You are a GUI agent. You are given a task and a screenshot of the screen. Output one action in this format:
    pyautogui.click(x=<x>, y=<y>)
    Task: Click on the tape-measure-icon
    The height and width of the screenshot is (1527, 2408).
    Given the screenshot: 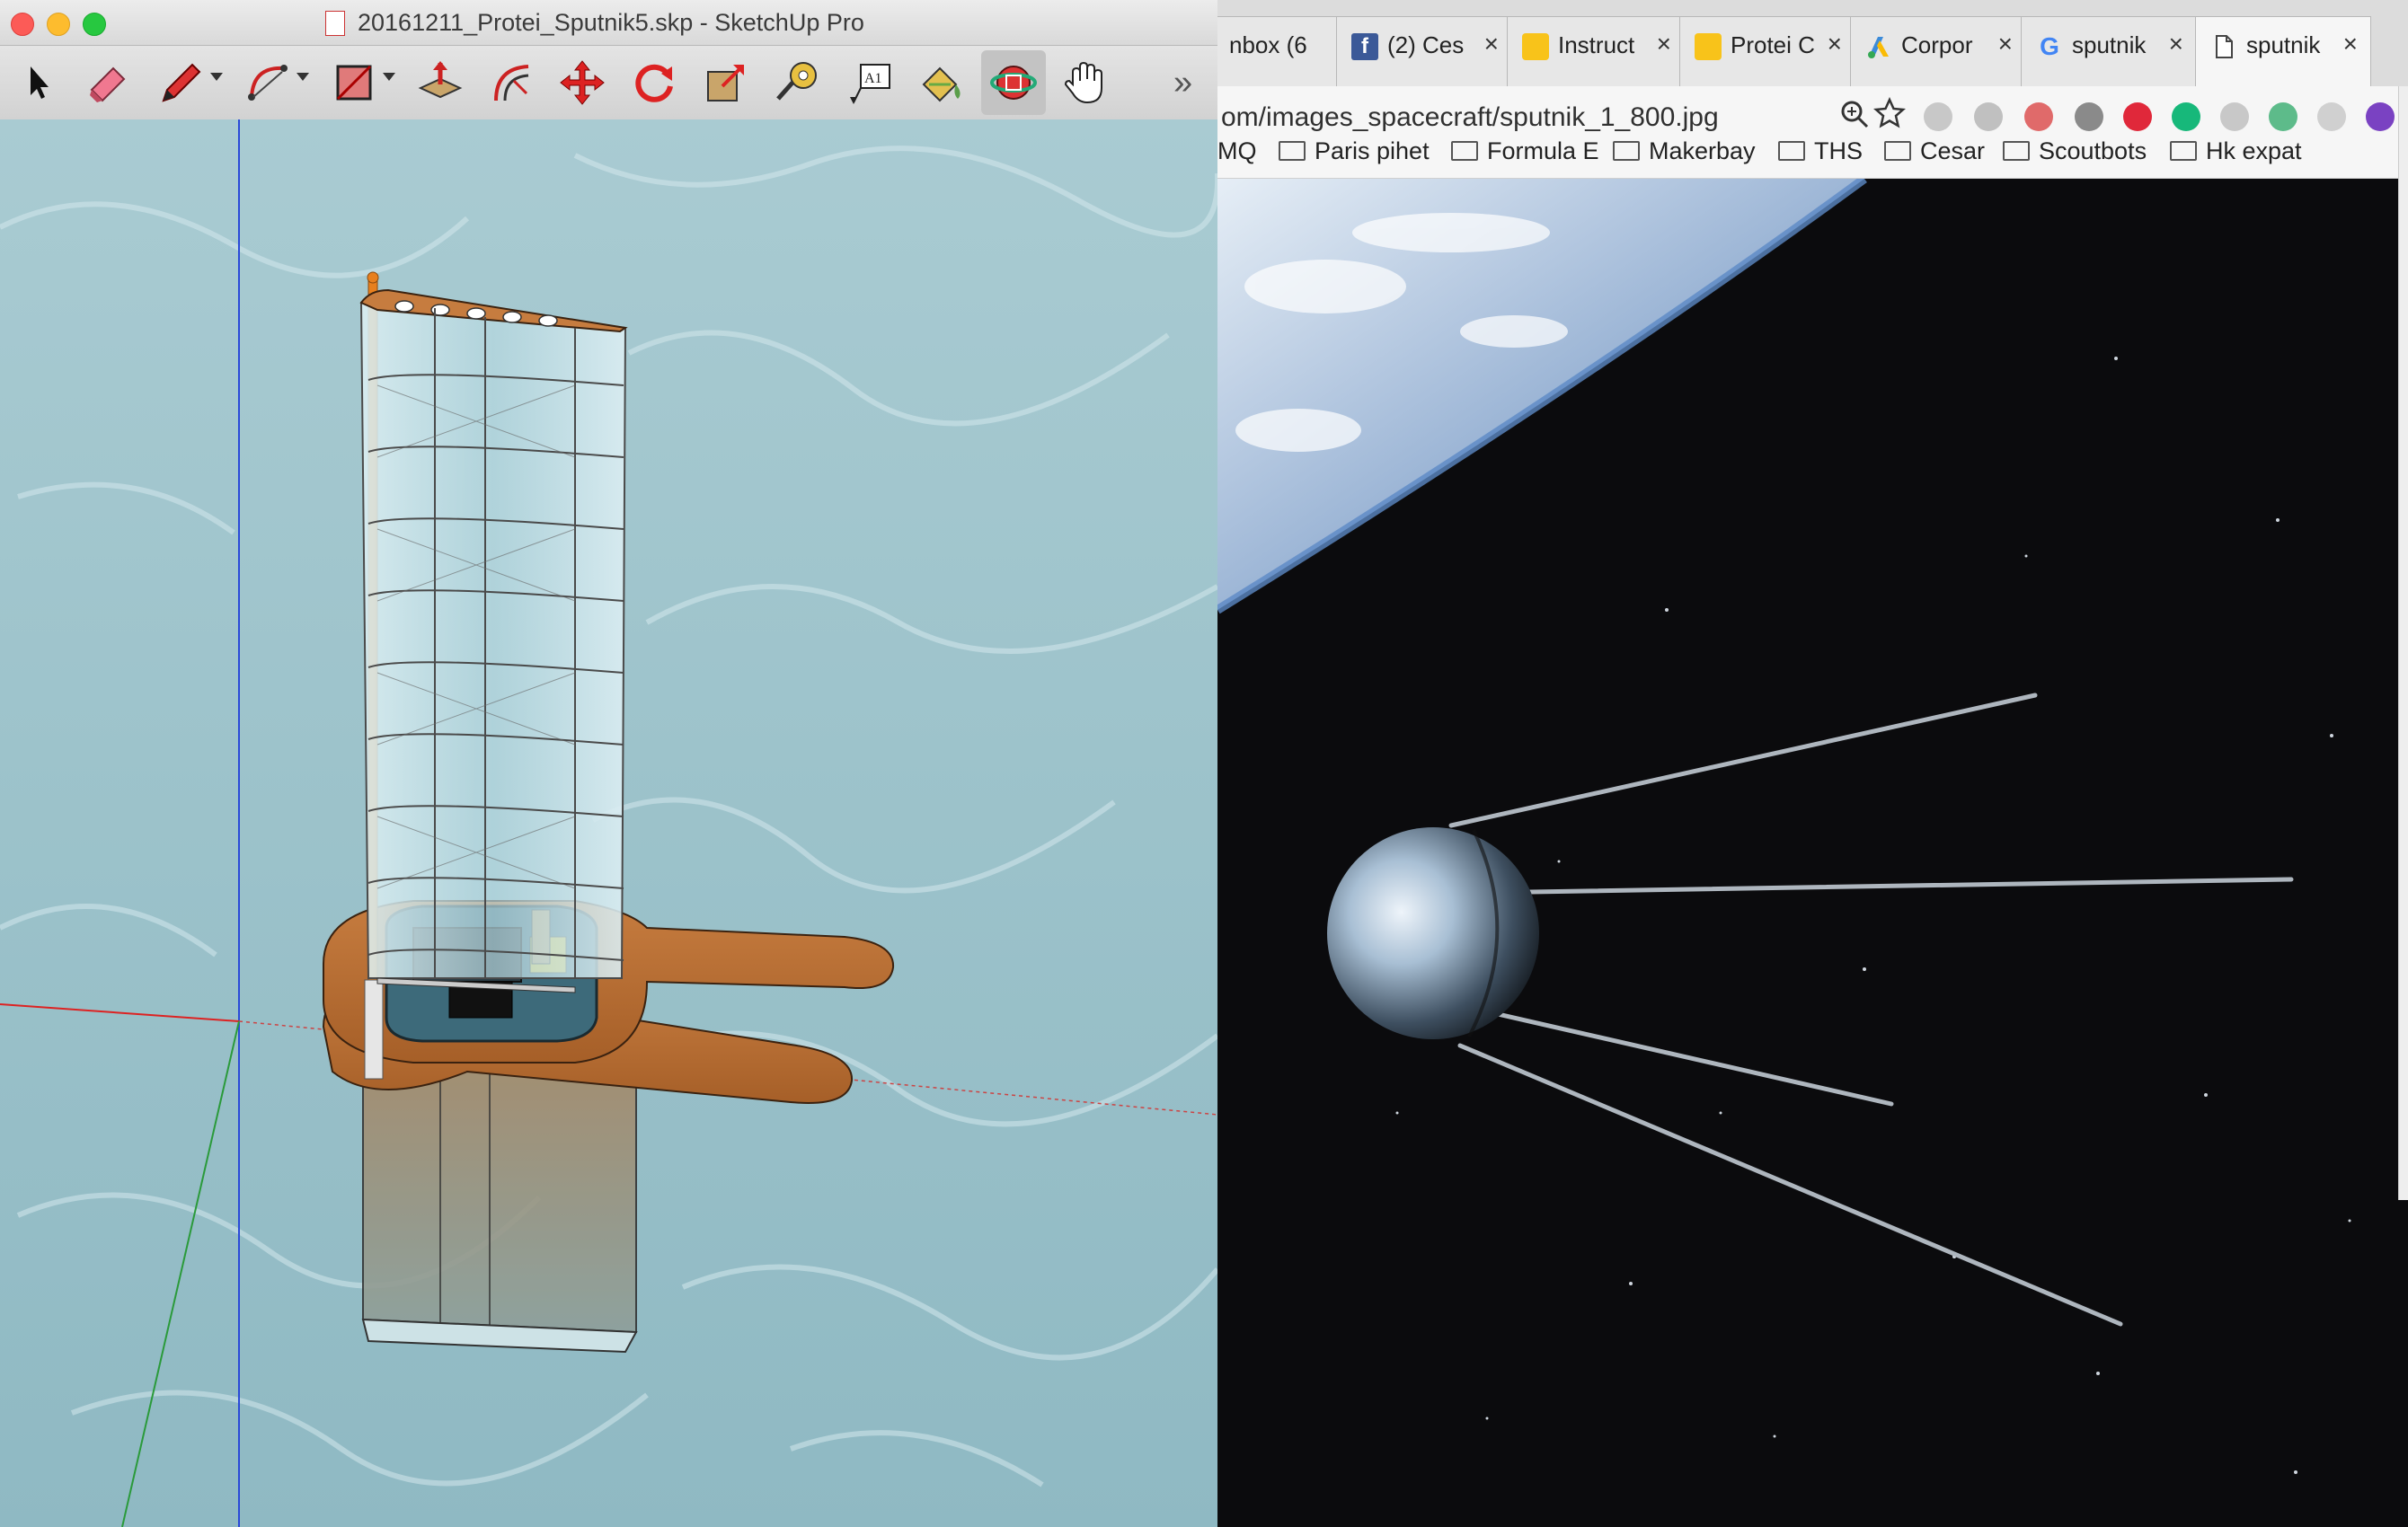 What is the action you would take?
    pyautogui.click(x=796, y=81)
    